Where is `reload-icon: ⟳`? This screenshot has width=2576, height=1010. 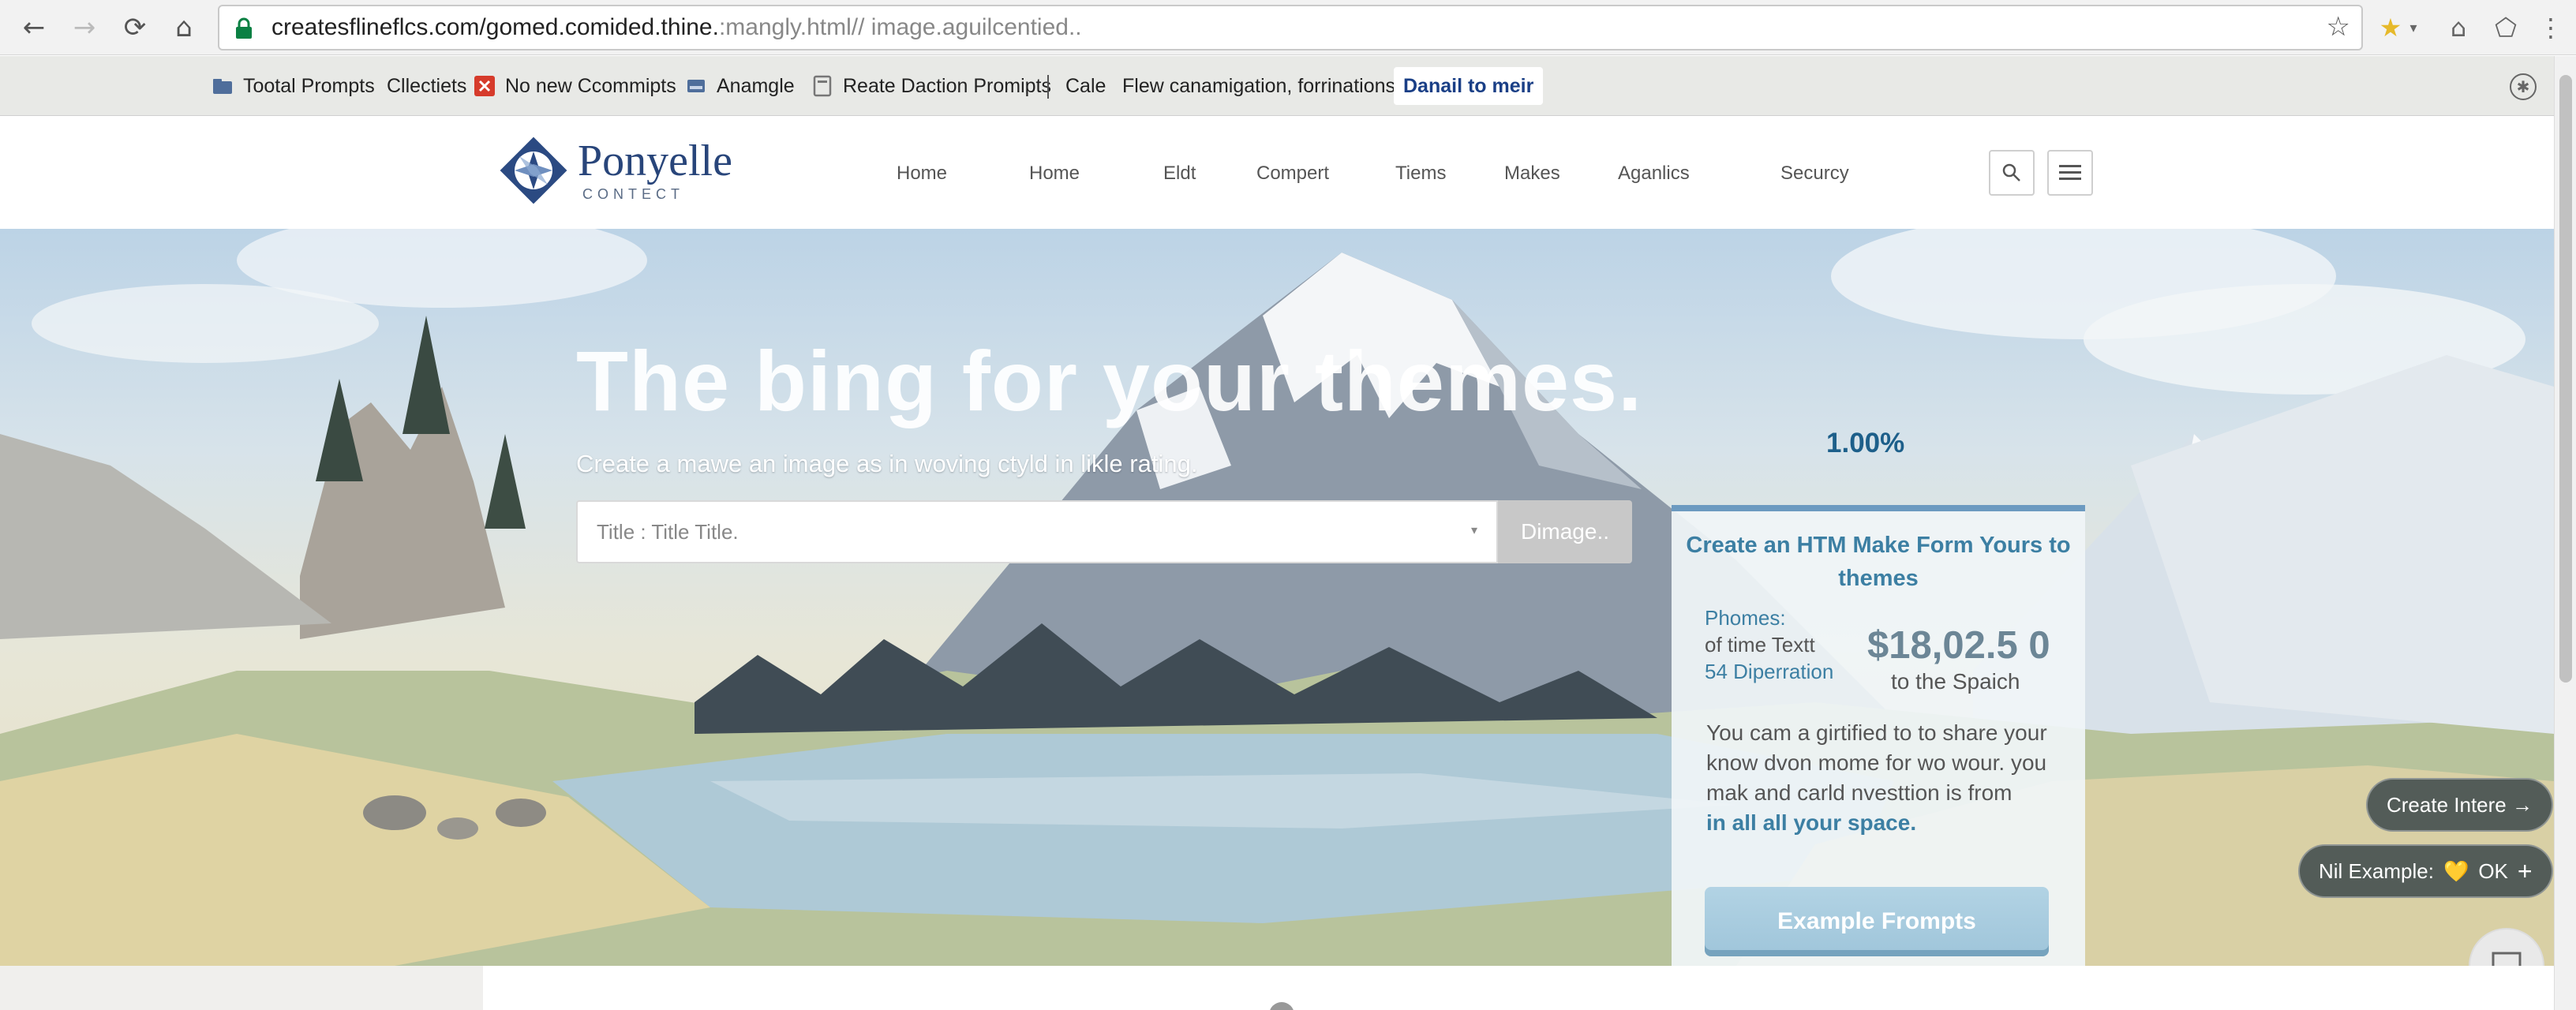 reload-icon: ⟳ is located at coordinates (135, 28).